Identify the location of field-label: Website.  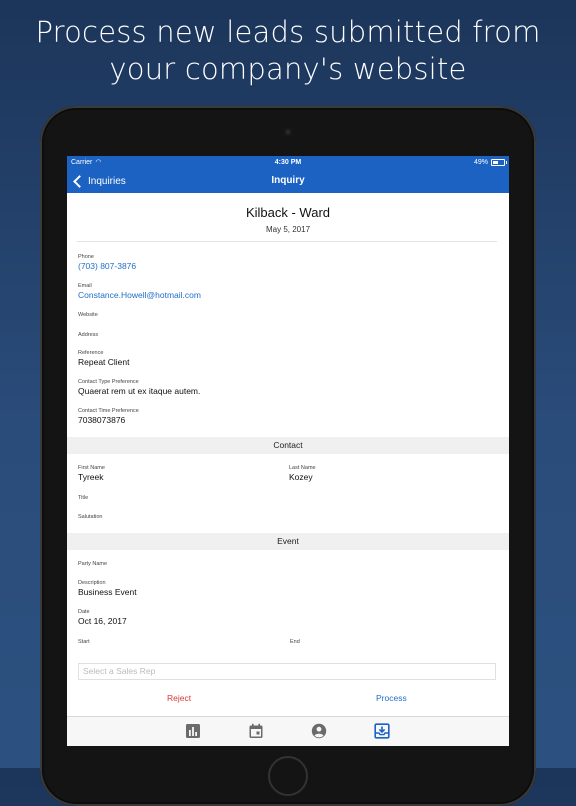
(88, 315).